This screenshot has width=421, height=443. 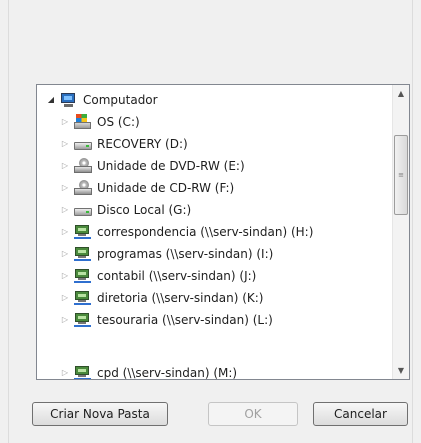 What do you see at coordinates (120, 100) in the screenshot?
I see `tree-item-label: Computador` at bounding box center [120, 100].